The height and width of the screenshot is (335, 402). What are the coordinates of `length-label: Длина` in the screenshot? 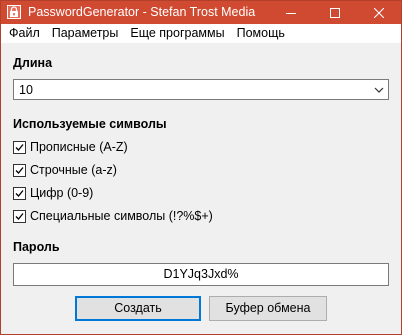 It's located at (33, 63).